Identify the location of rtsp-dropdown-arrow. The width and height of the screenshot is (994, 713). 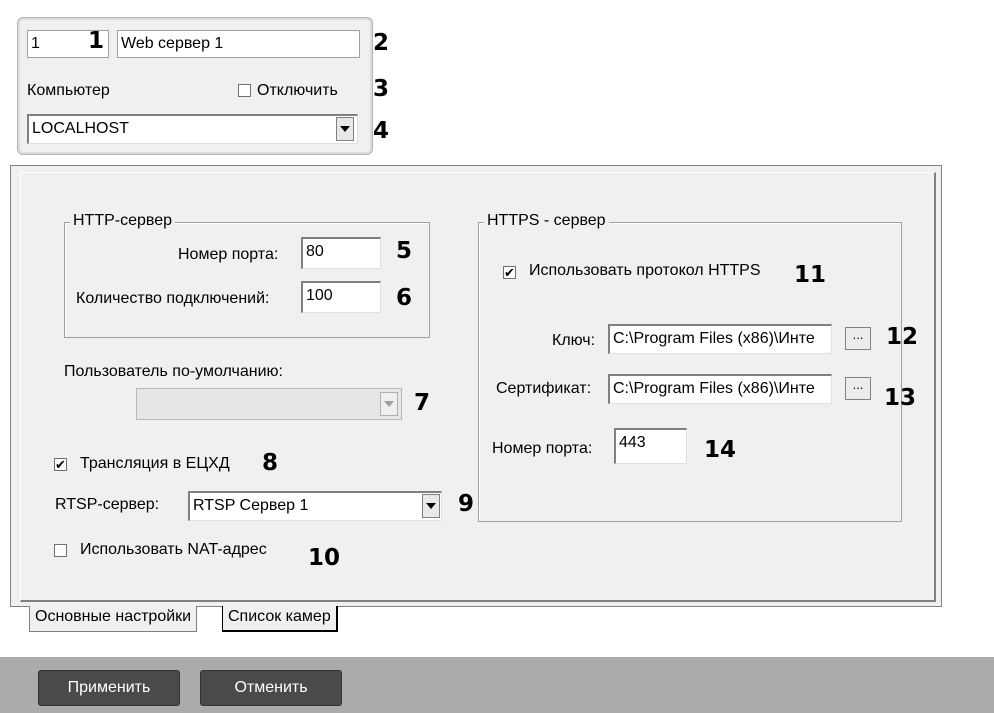
(431, 506).